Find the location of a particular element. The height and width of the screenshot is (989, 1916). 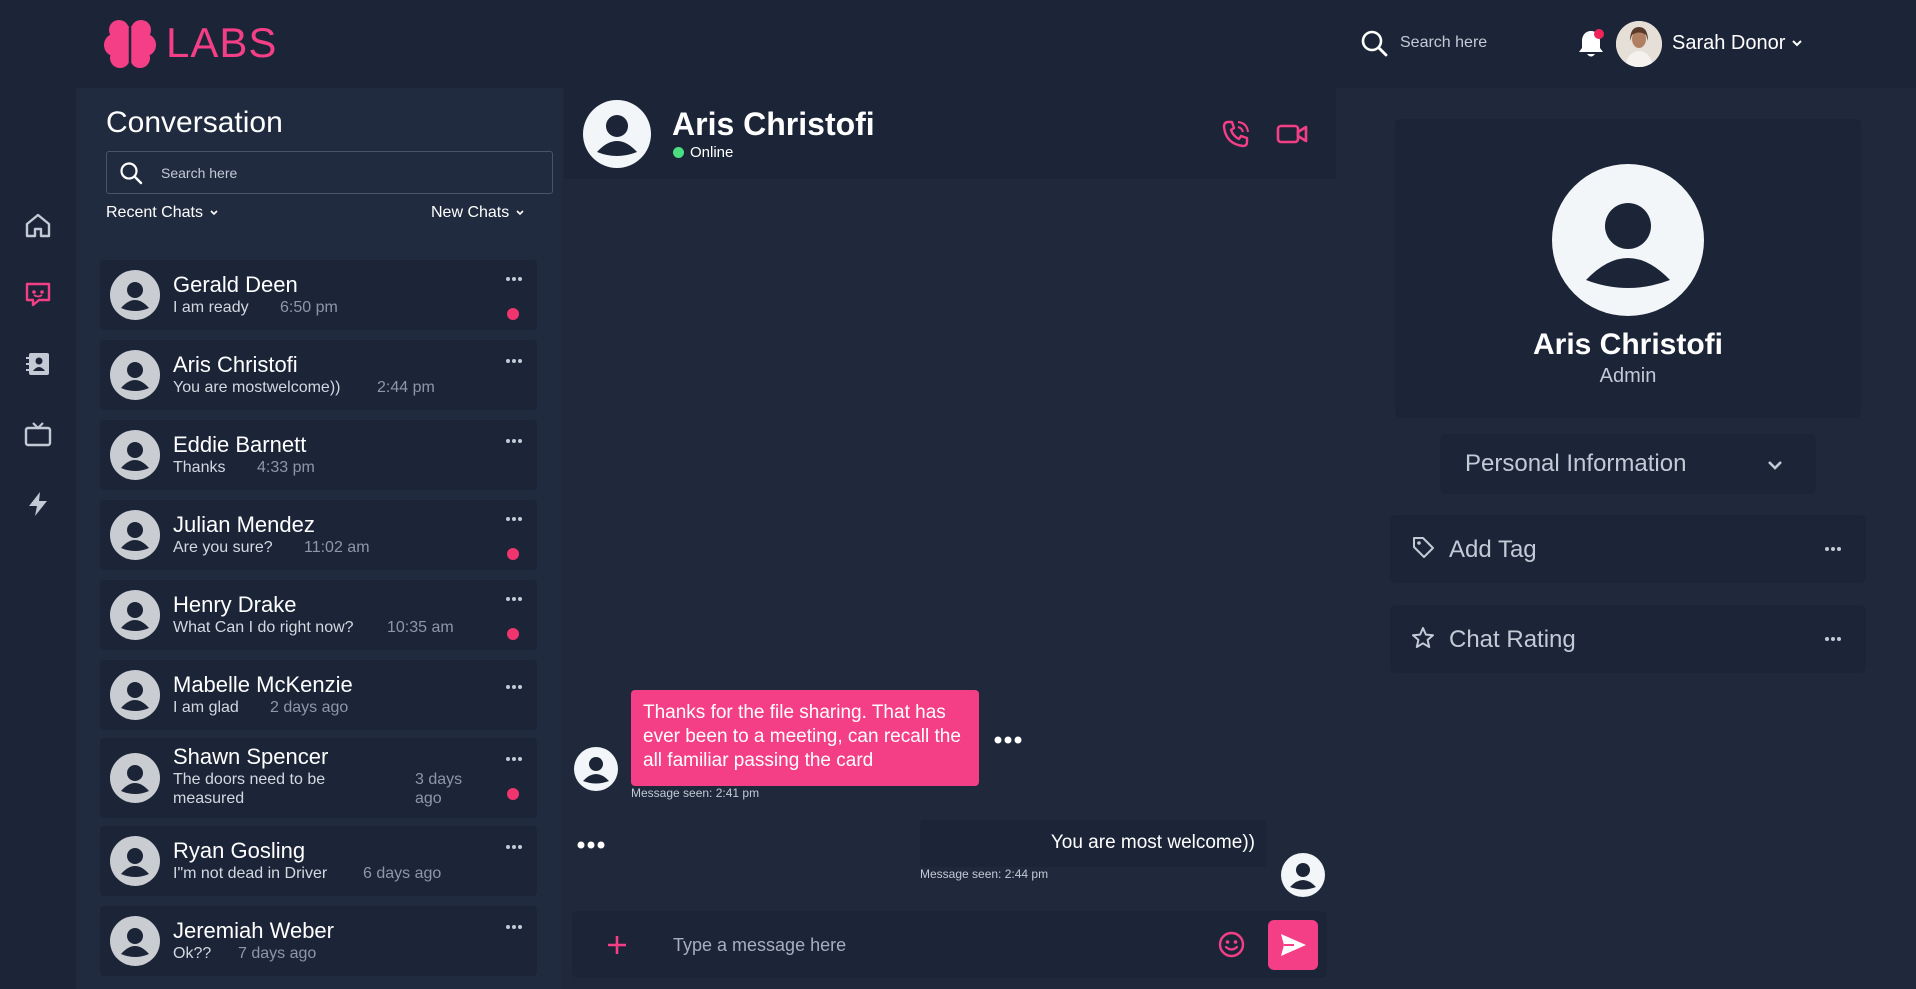

recent-chats-filter: Recent Chats is located at coordinates (162, 213).